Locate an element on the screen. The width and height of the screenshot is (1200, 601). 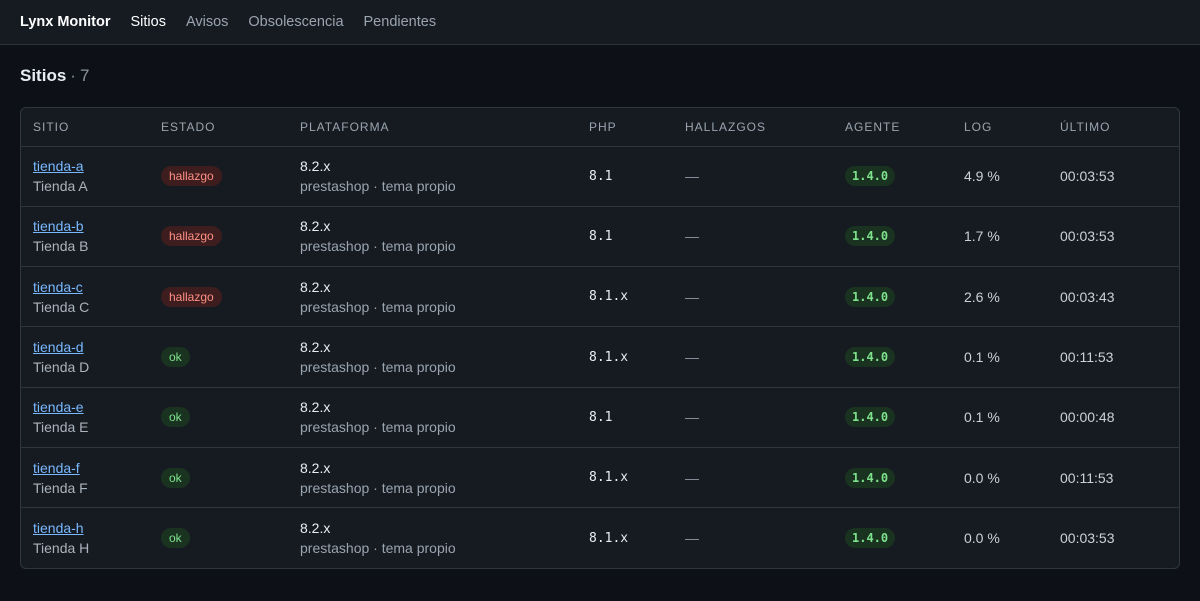
cell-sitio: tienda-b Tienda B is located at coordinates (85, 237).